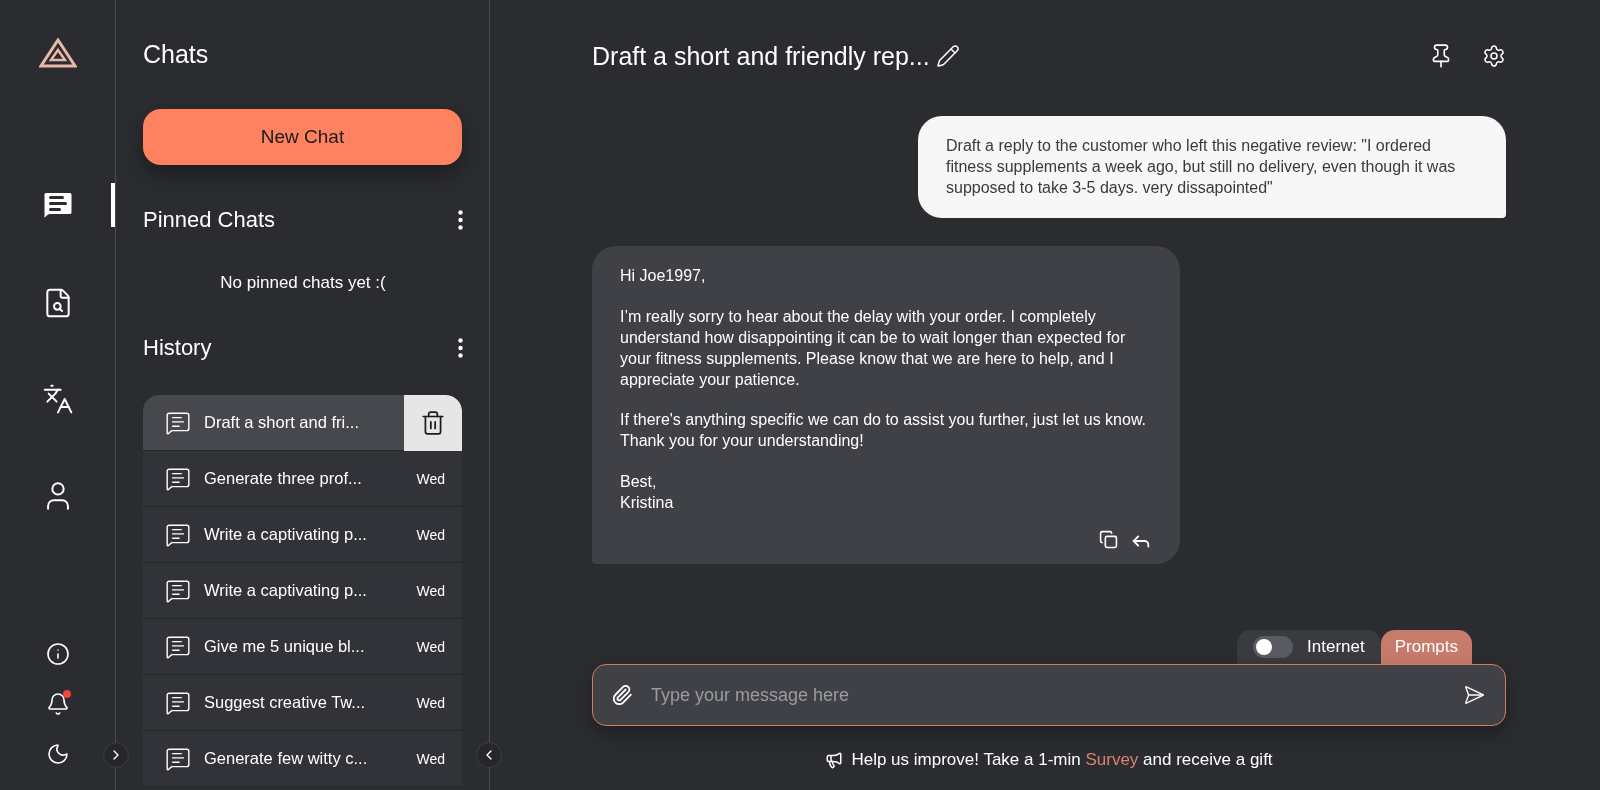 Image resolution: width=1600 pixels, height=790 pixels. What do you see at coordinates (663, 276) in the screenshot?
I see `message-text: Hi Joe1997,` at bounding box center [663, 276].